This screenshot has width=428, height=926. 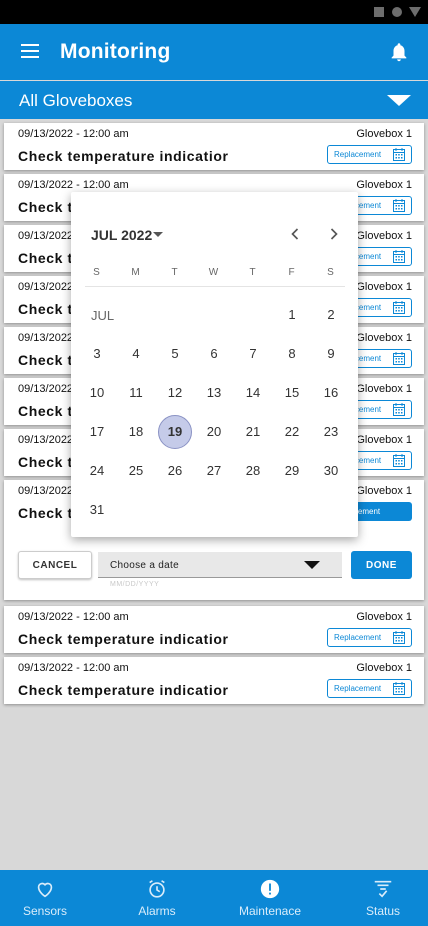 I want to click on calendar-day: 6, so click(x=214, y=354).